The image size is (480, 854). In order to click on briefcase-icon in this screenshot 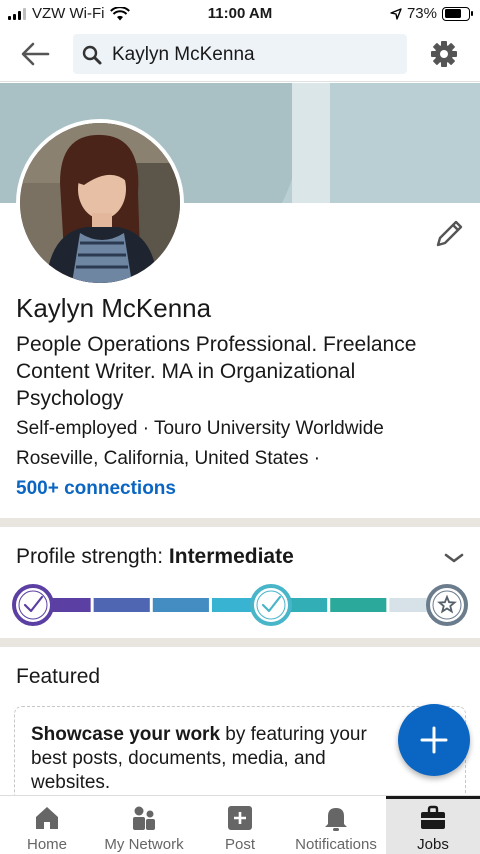, I will do `click(433, 817)`.